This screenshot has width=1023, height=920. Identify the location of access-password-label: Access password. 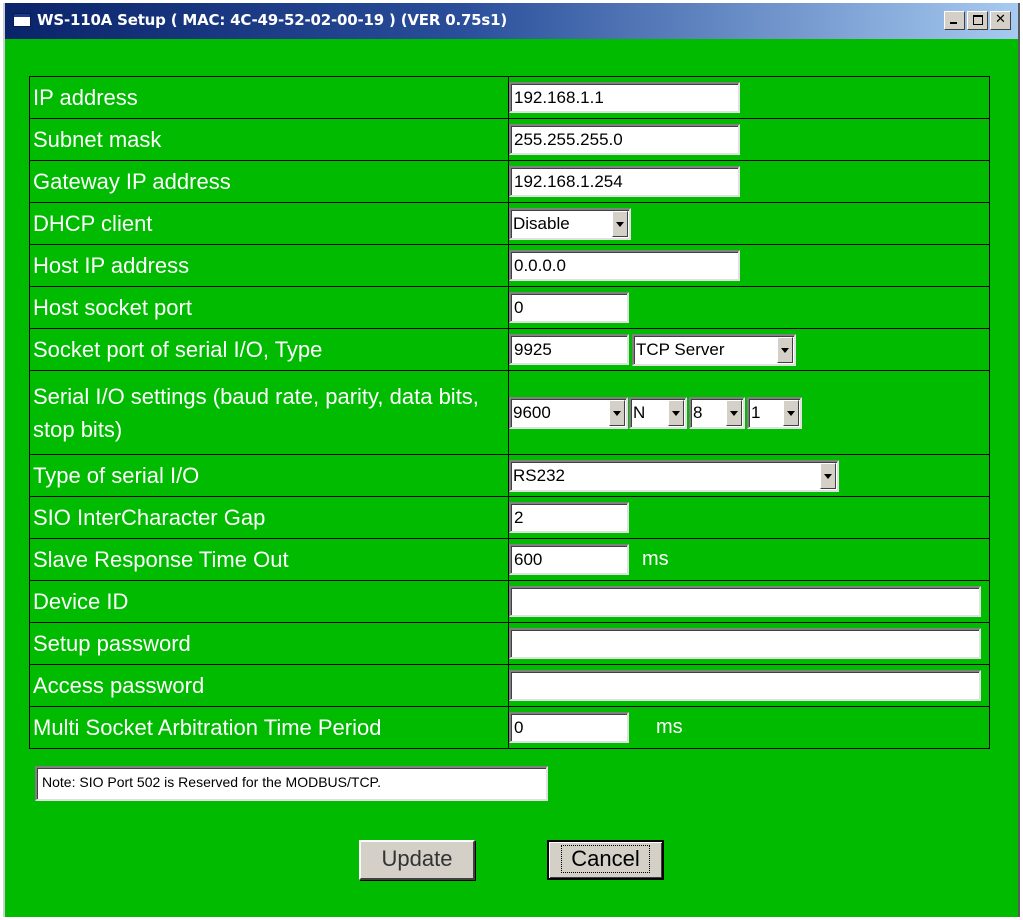
(269, 685).